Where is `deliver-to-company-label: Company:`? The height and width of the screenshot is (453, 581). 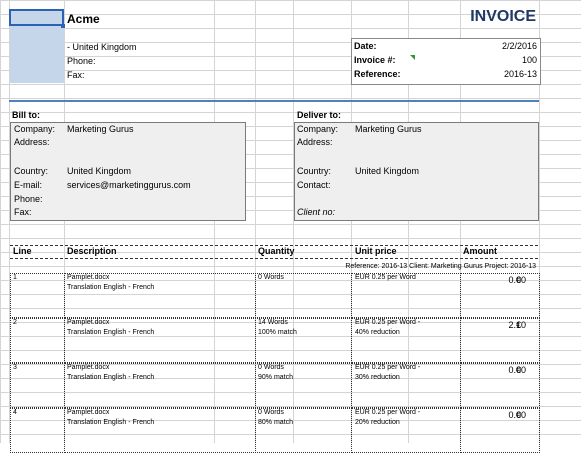
deliver-to-company-label: Company: is located at coordinates (318, 129).